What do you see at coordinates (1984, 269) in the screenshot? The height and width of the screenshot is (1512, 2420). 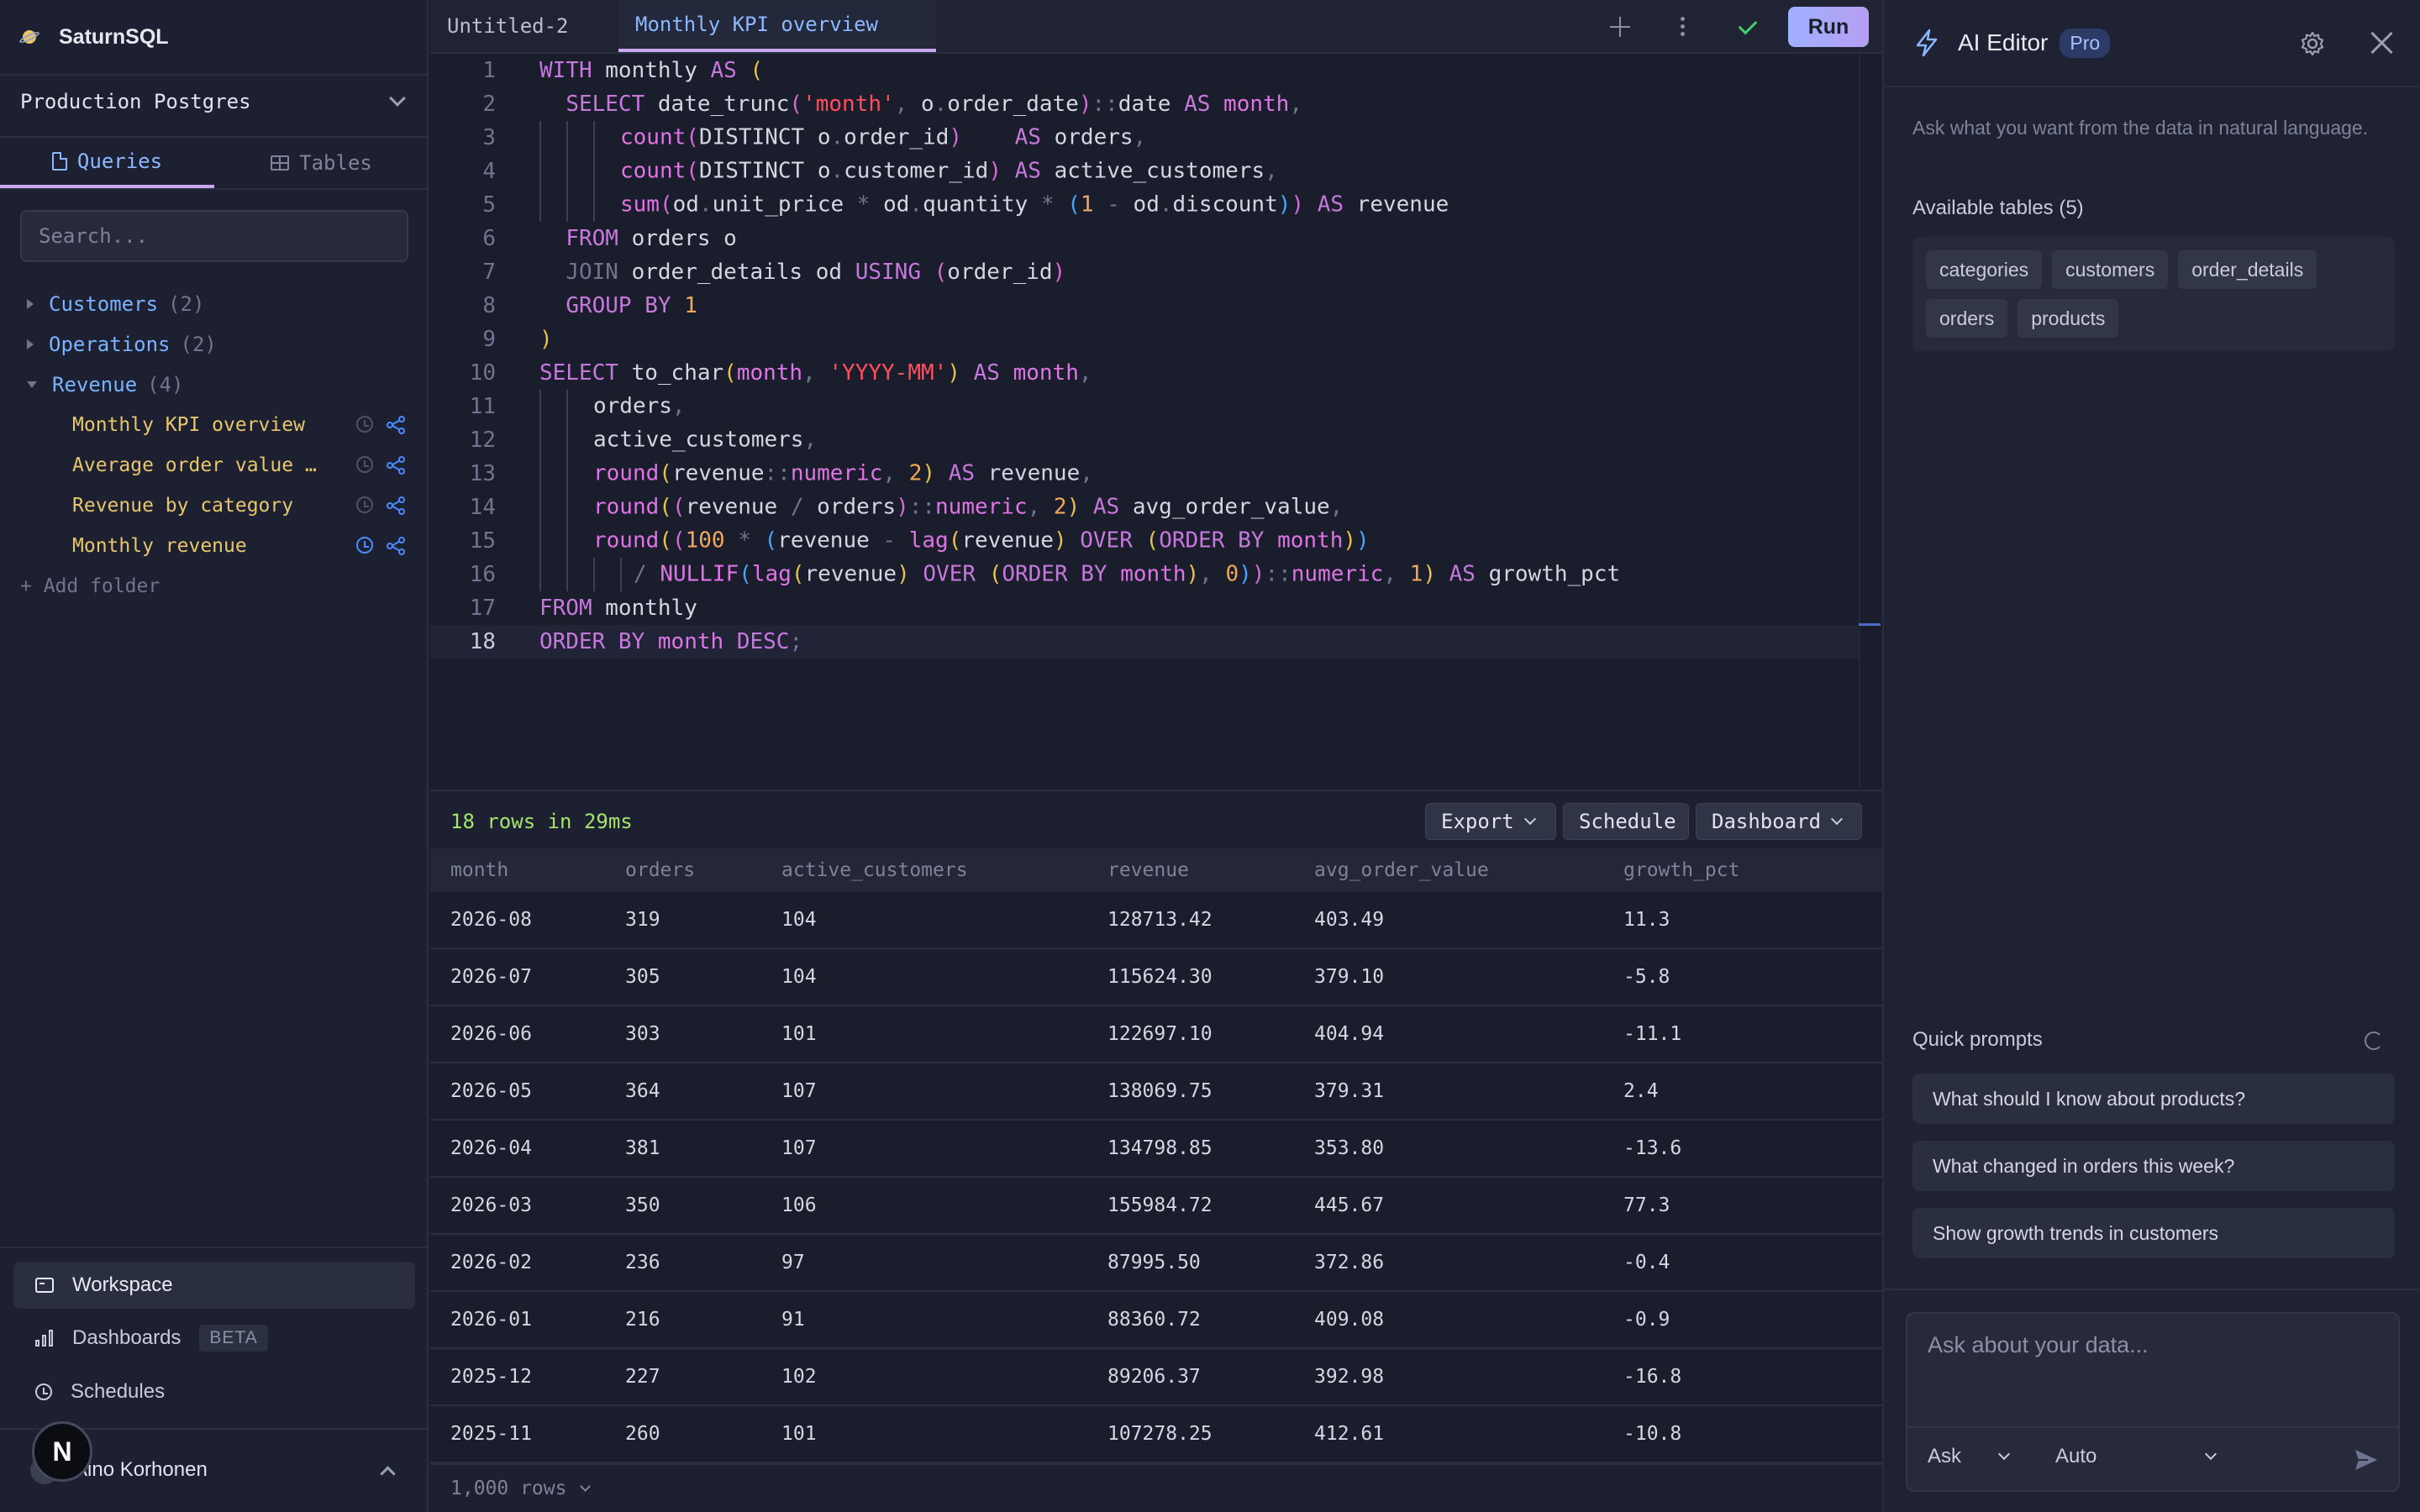 I see `table-chip: categories` at bounding box center [1984, 269].